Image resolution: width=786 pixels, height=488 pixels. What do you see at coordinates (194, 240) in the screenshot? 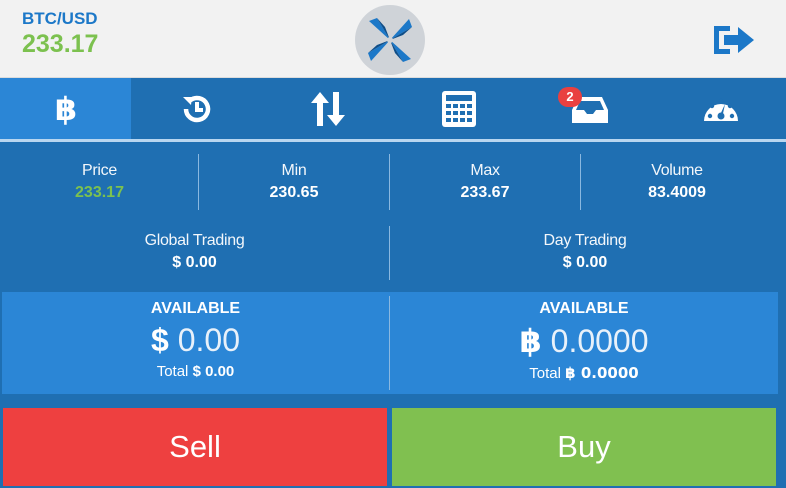
I see `global-trading-label: Global Trading` at bounding box center [194, 240].